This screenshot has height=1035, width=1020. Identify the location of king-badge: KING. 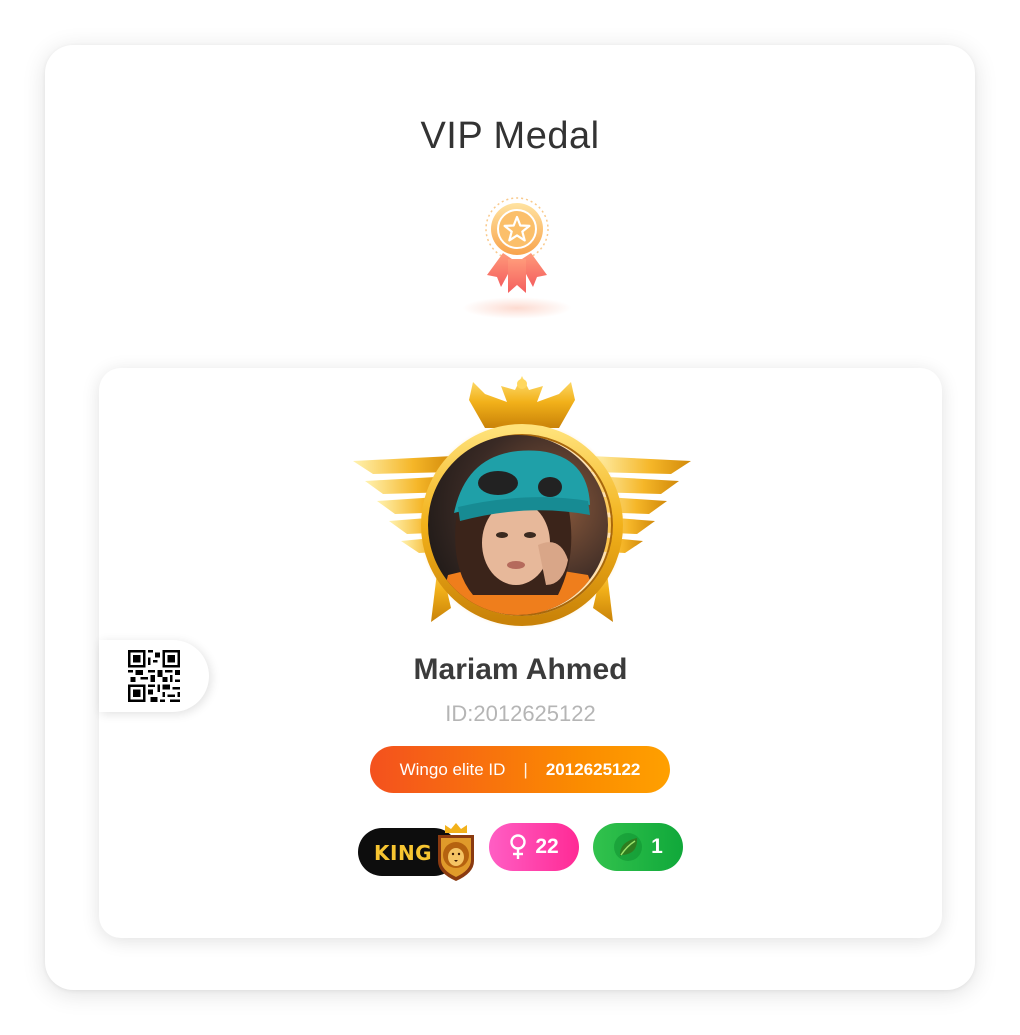
(419, 852).